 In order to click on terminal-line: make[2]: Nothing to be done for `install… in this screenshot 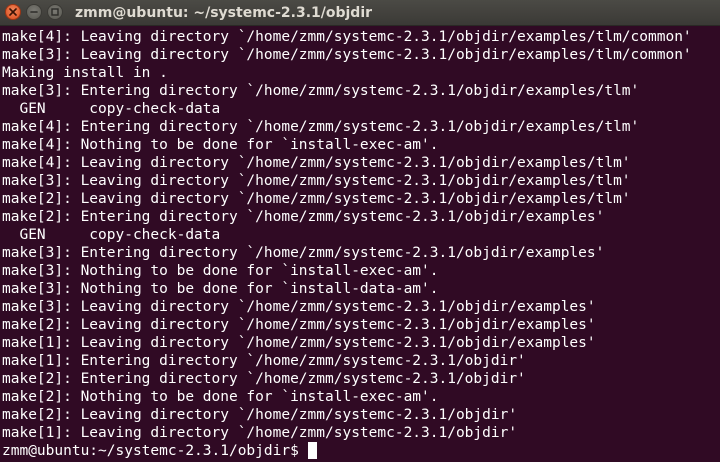, I will do `click(220, 397)`.